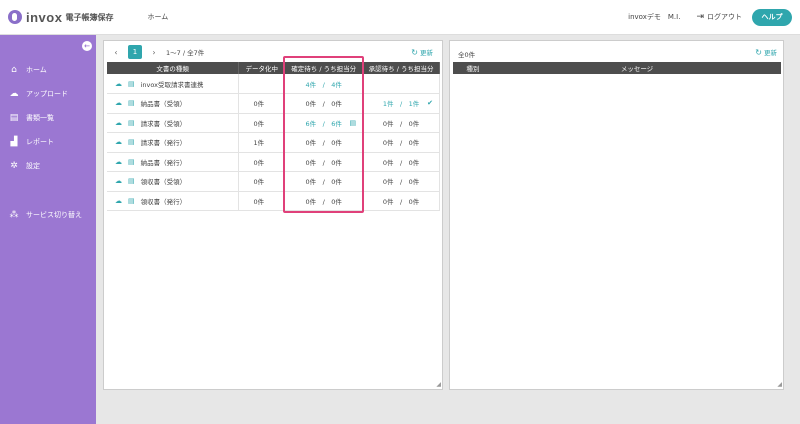  I want to click on logout-button: ⇥ ログアウト, so click(719, 17).